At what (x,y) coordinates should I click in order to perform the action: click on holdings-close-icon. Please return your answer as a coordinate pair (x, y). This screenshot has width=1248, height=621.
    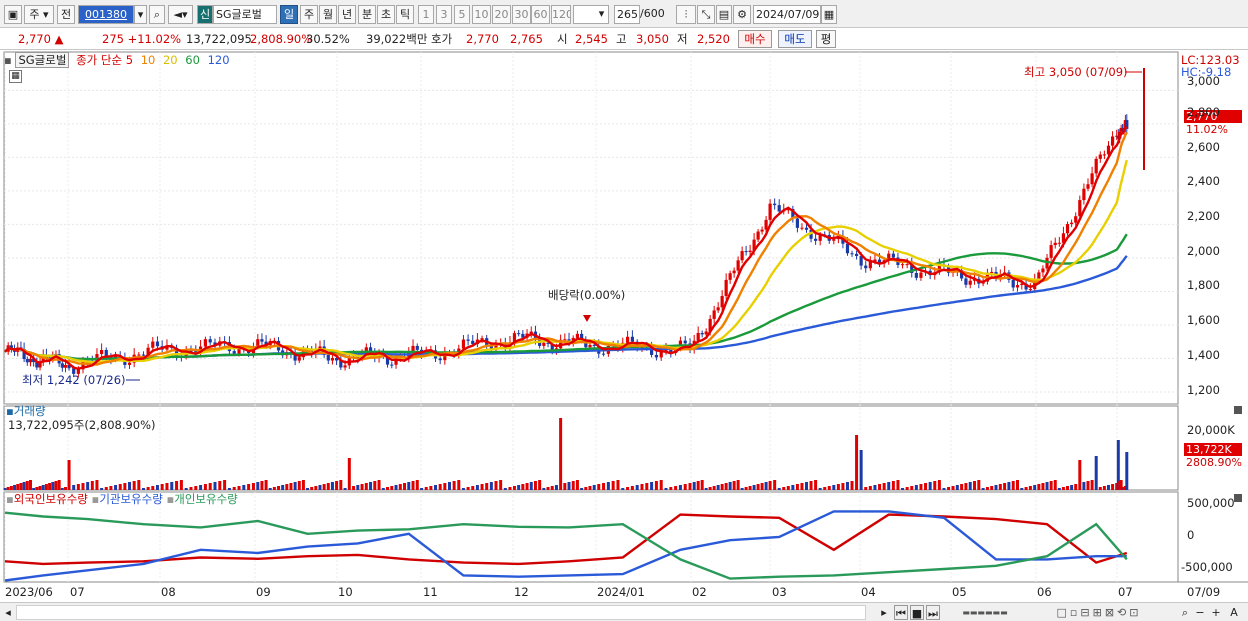
    Looking at the image, I should click on (1238, 498).